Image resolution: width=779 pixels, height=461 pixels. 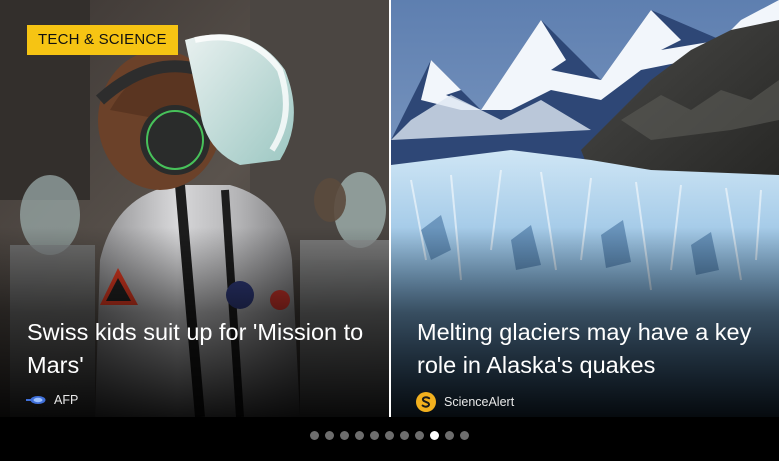 What do you see at coordinates (102, 40) in the screenshot?
I see `category-badge: TECH & SCIENCE` at bounding box center [102, 40].